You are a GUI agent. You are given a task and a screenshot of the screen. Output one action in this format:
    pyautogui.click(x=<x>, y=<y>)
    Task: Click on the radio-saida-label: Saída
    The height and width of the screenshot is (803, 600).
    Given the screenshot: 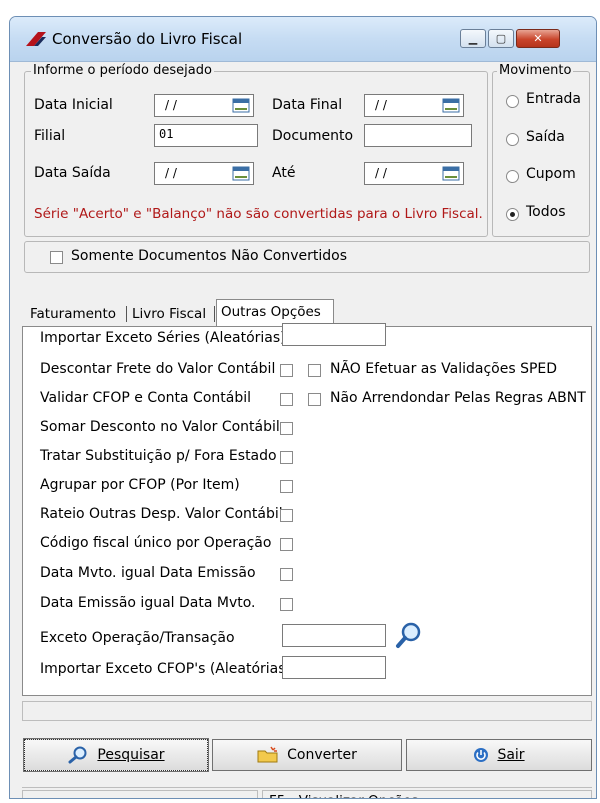 What is the action you would take?
    pyautogui.click(x=545, y=137)
    